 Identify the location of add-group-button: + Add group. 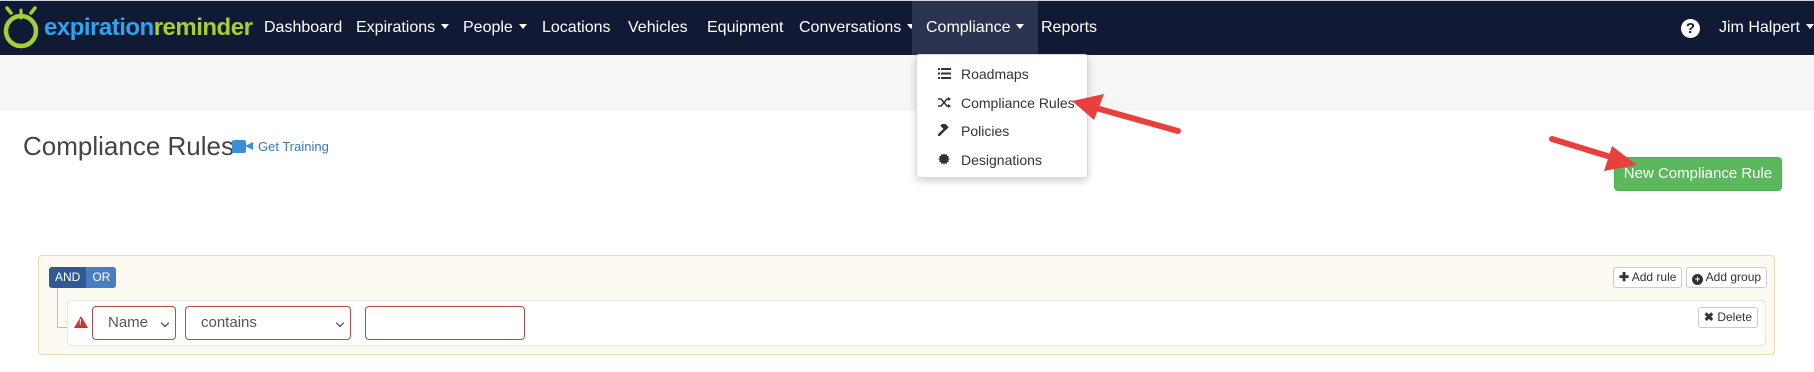
(1727, 277).